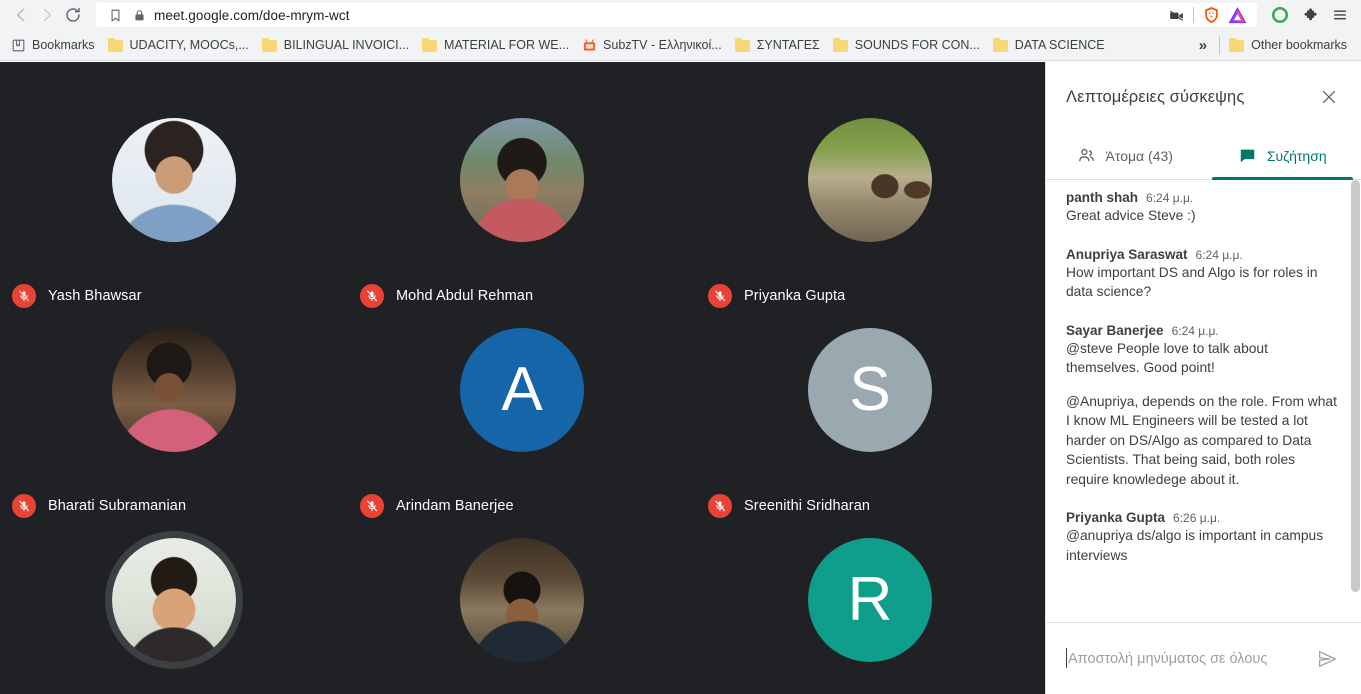 The image size is (1361, 694). What do you see at coordinates (1050, 45) in the screenshot?
I see `bookmark-item-data-science: DATA SCIENCE` at bounding box center [1050, 45].